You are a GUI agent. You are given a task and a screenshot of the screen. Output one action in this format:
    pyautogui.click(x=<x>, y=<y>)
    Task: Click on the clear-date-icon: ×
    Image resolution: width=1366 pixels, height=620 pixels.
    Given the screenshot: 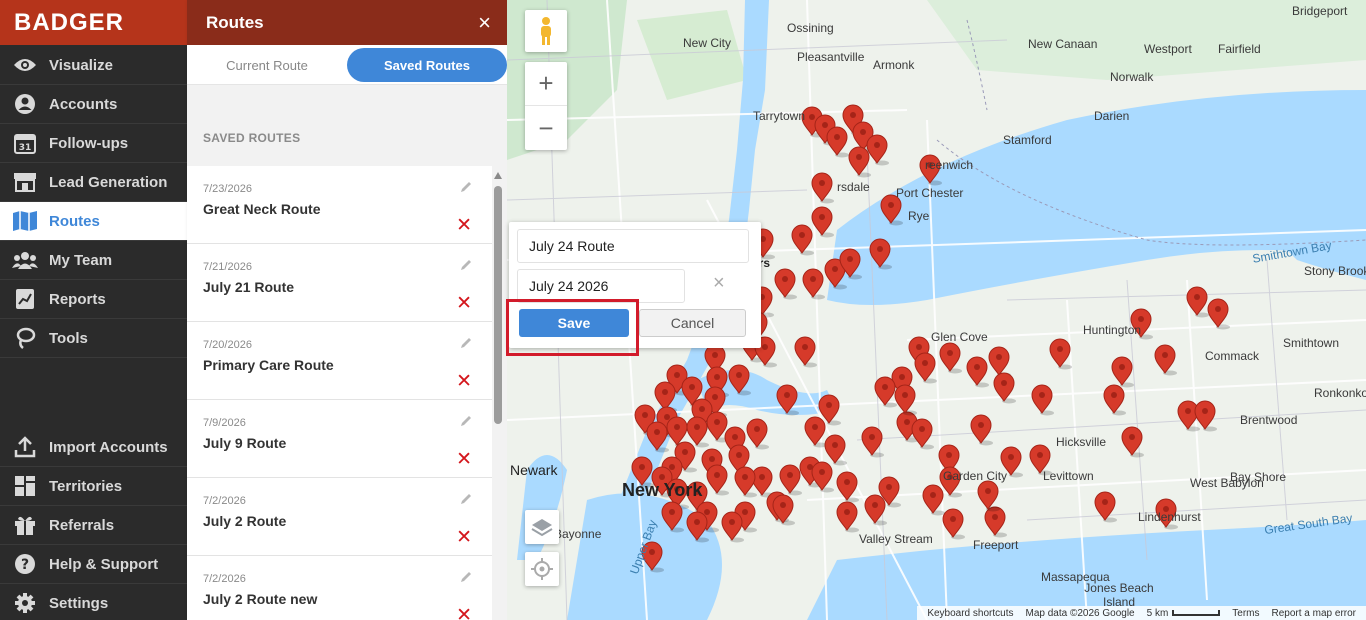 What is the action you would take?
    pyautogui.click(x=719, y=283)
    